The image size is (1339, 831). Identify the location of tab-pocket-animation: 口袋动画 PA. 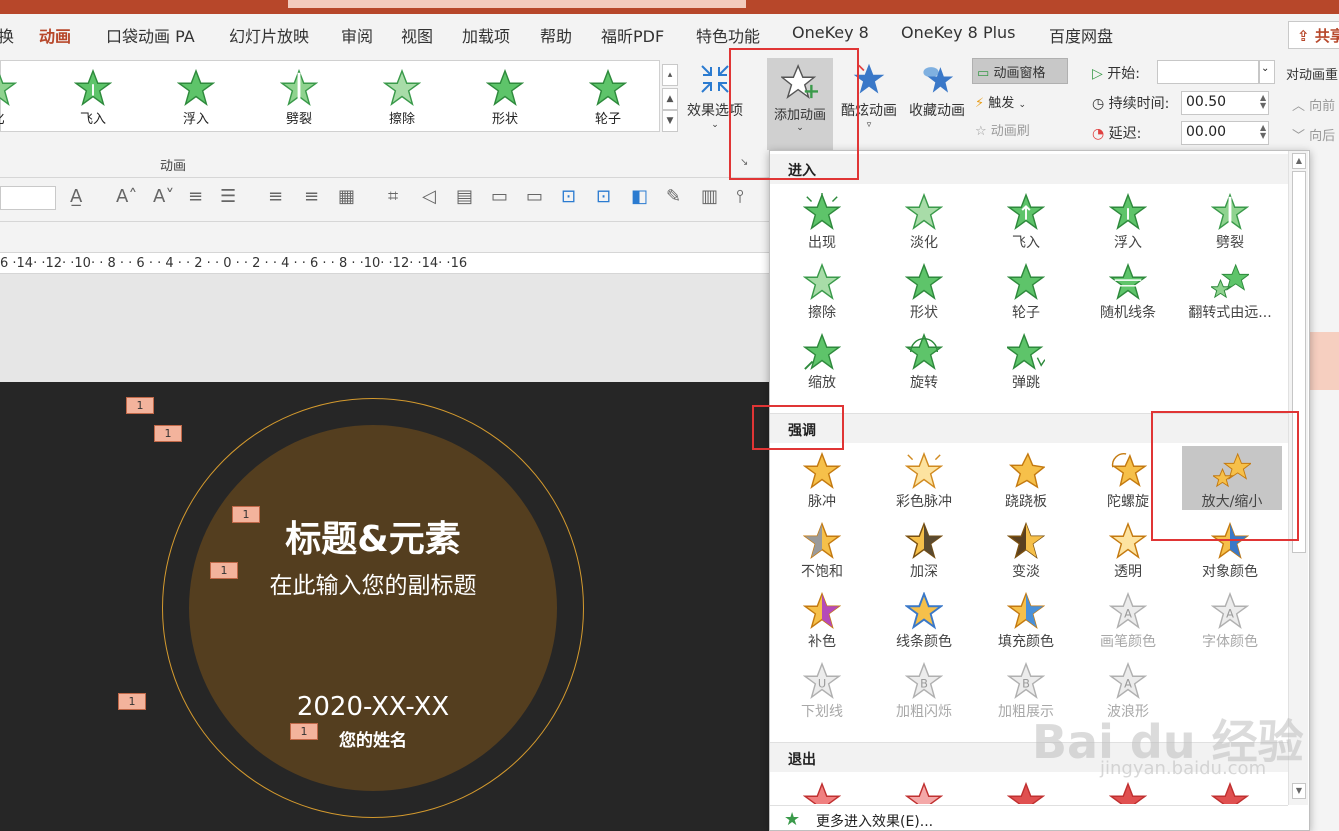
(150, 35).